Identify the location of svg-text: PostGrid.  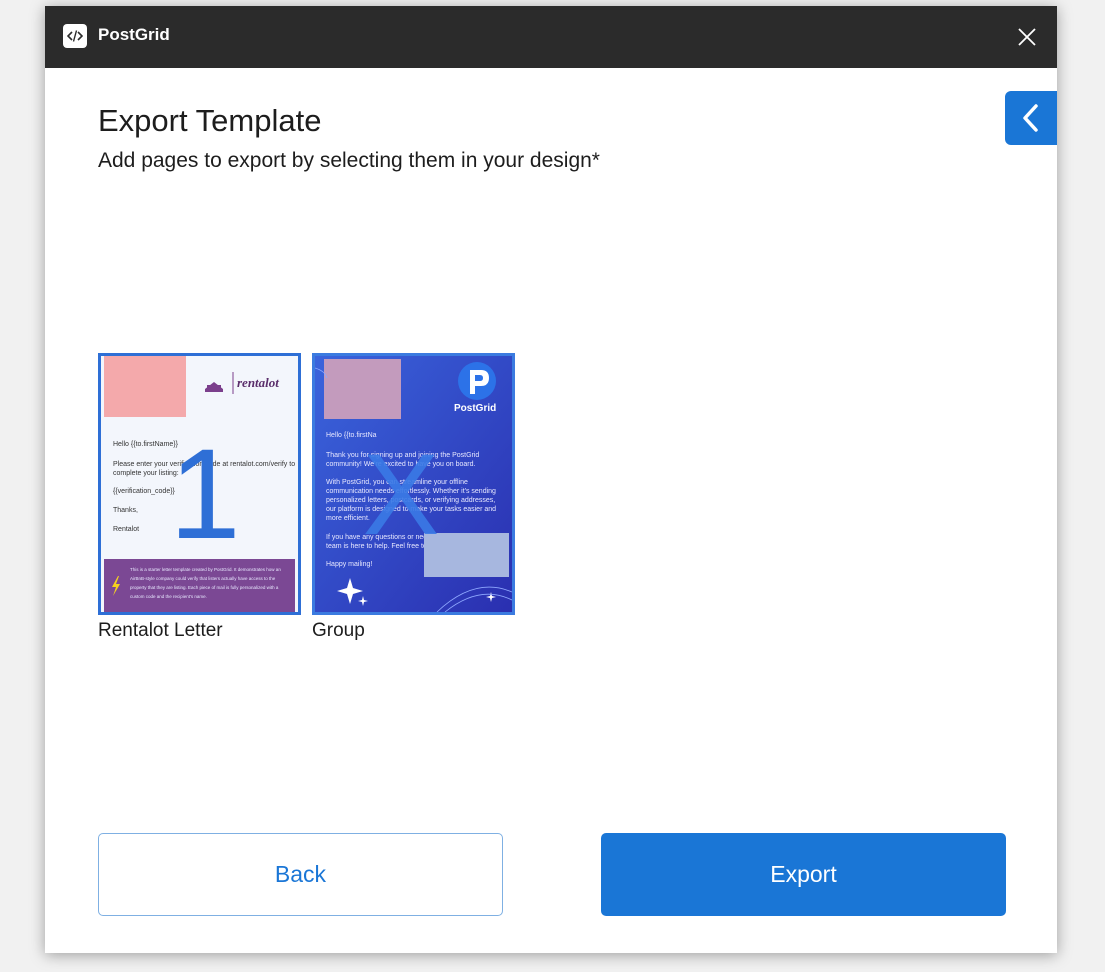
(475, 408).